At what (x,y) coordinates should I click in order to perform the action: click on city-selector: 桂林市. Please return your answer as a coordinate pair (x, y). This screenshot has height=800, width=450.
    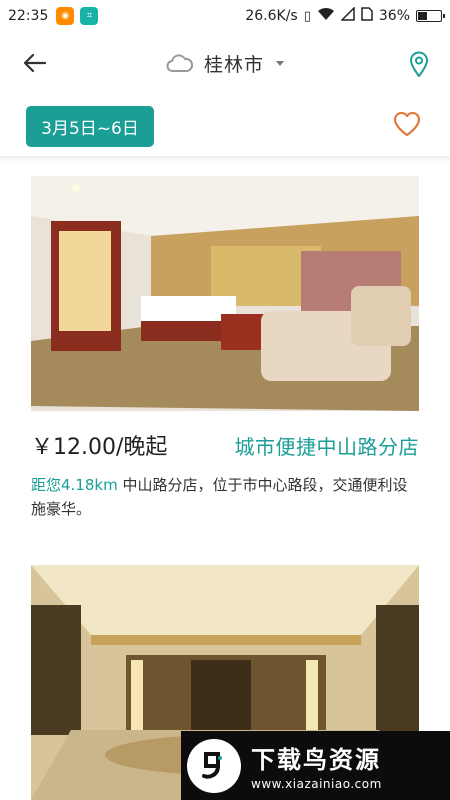
    Looking at the image, I should click on (225, 63).